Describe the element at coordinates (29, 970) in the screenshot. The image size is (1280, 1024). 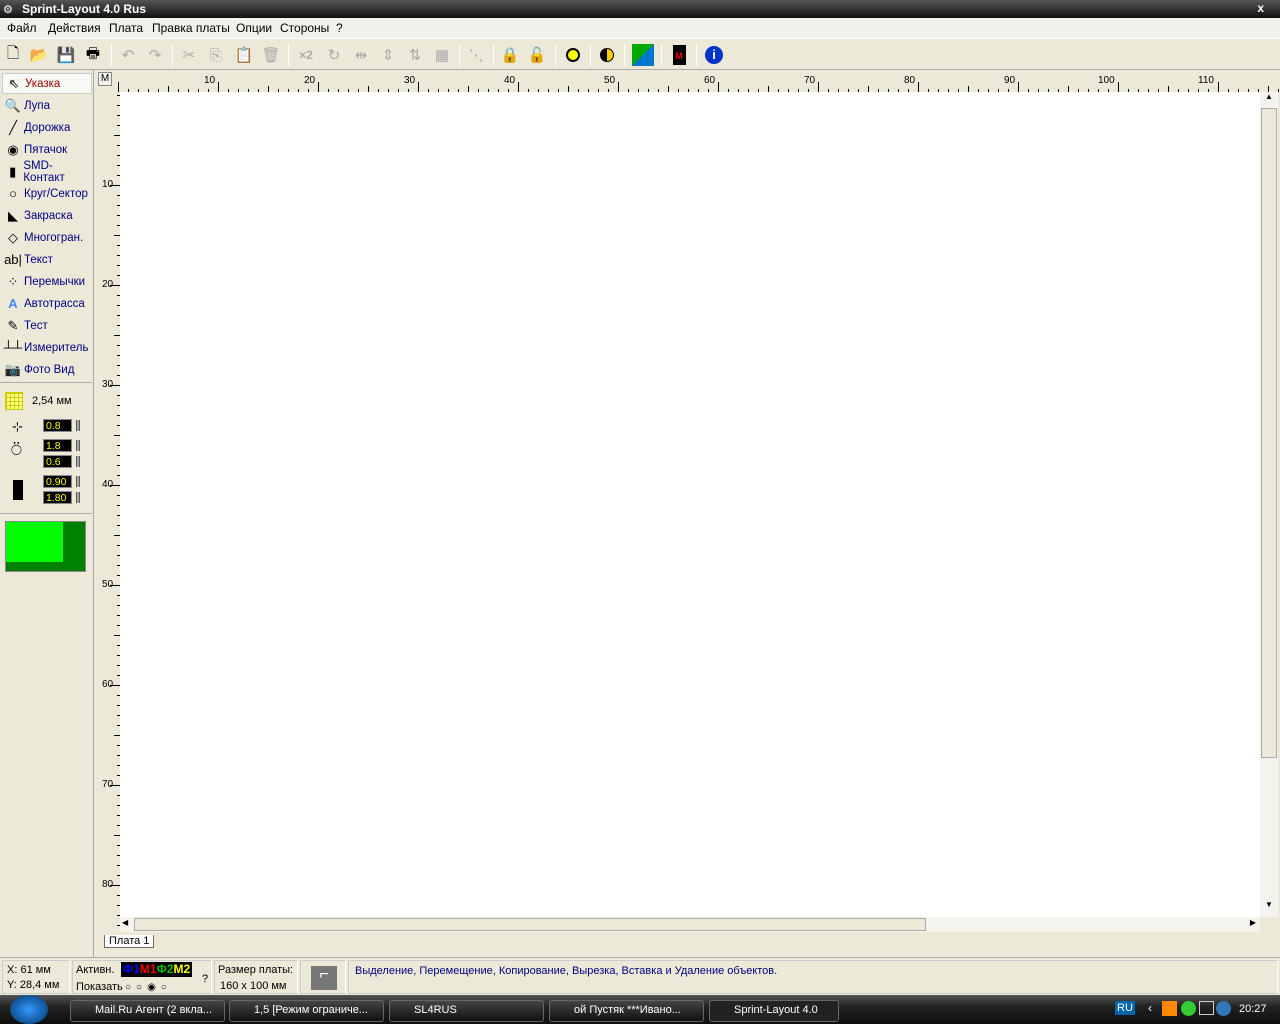
I see `x-coordinate: X: 61 мм` at that location.